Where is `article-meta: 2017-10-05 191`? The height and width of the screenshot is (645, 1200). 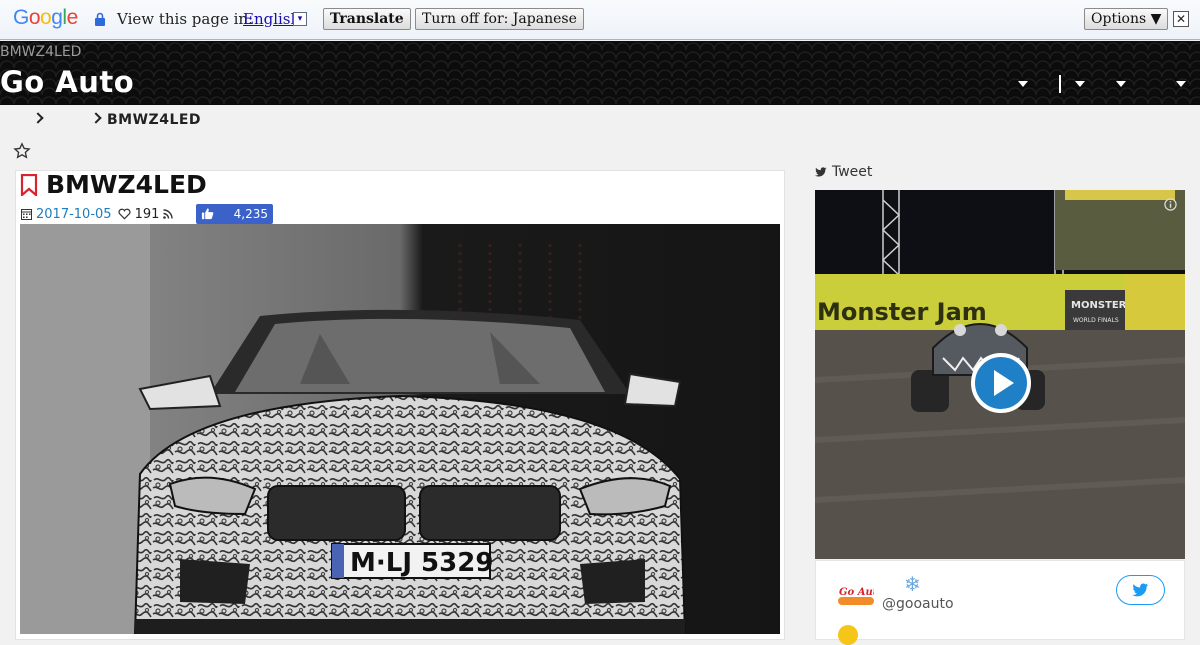 article-meta: 2017-10-05 191 is located at coordinates (97, 214).